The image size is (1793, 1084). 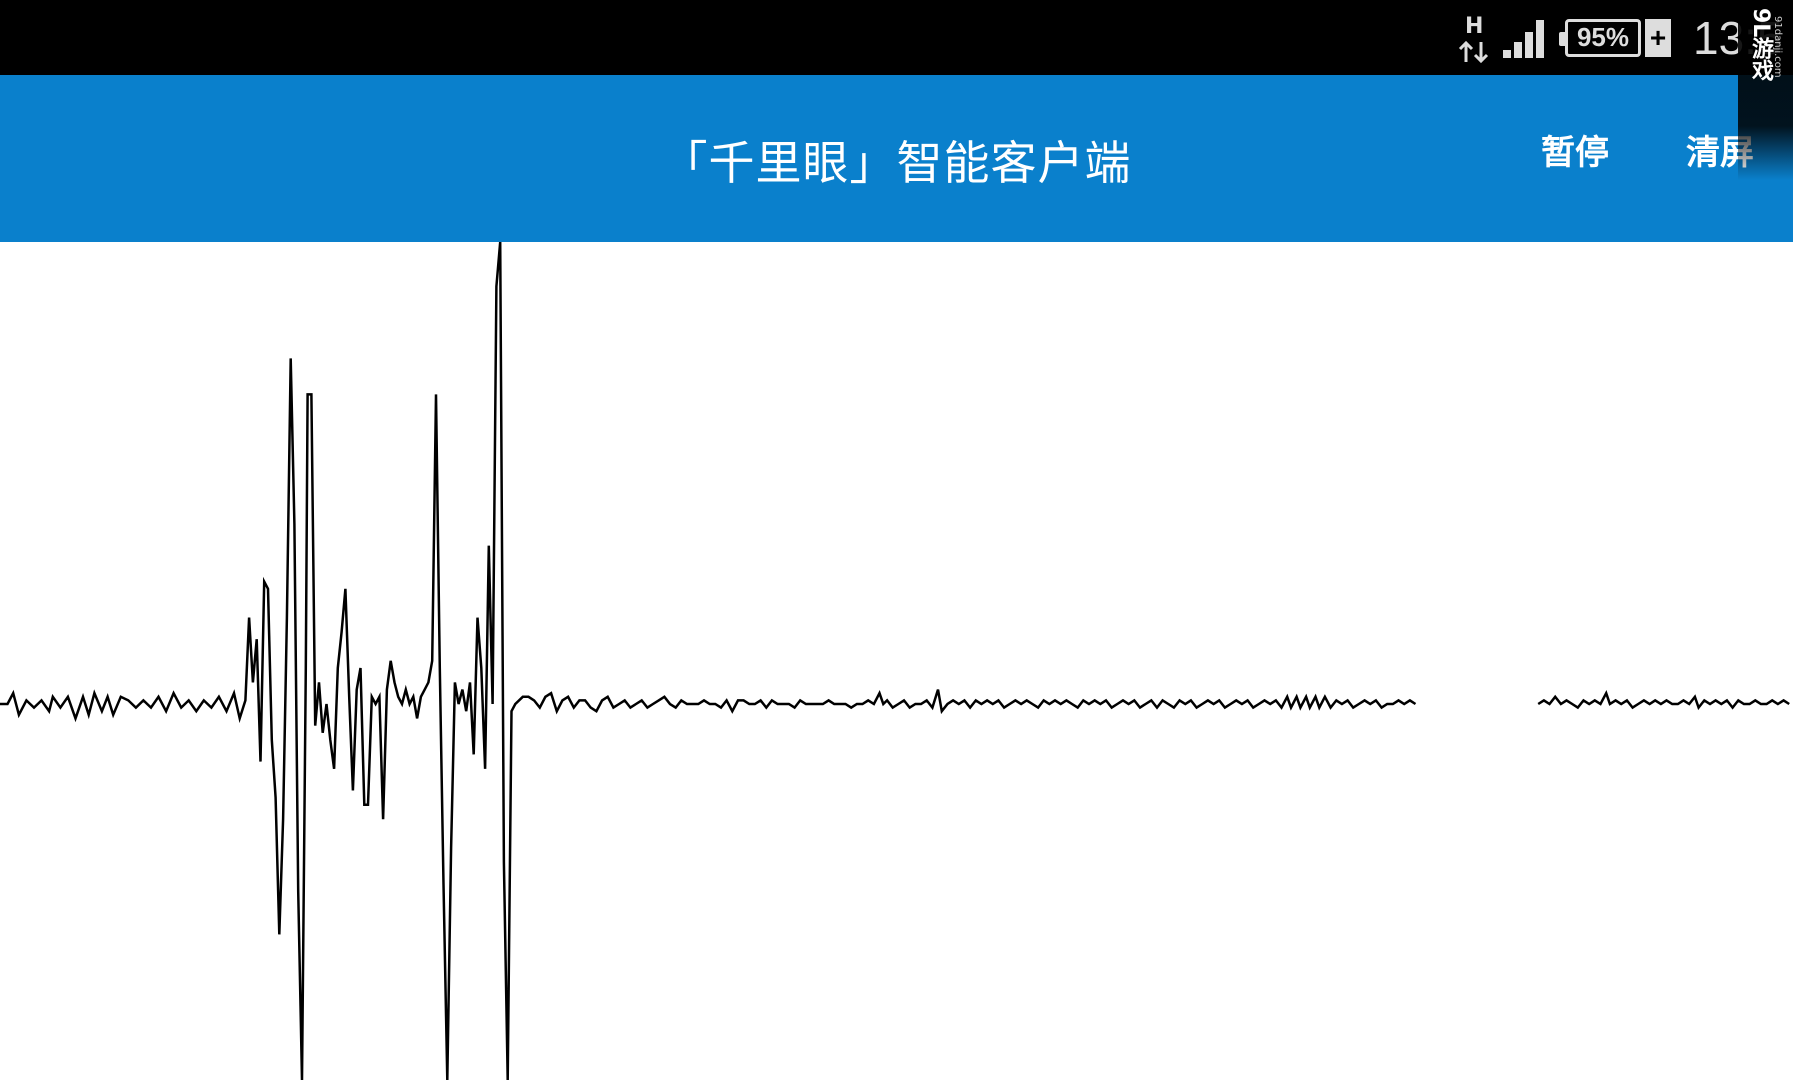 What do you see at coordinates (1473, 51) in the screenshot?
I see `data-transfer-arrows-icon` at bounding box center [1473, 51].